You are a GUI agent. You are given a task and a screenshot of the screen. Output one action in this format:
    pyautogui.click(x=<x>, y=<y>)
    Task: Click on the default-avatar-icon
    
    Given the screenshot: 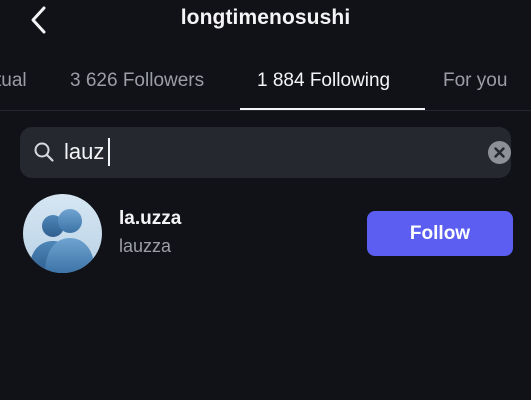 What is the action you would take?
    pyautogui.click(x=62, y=233)
    